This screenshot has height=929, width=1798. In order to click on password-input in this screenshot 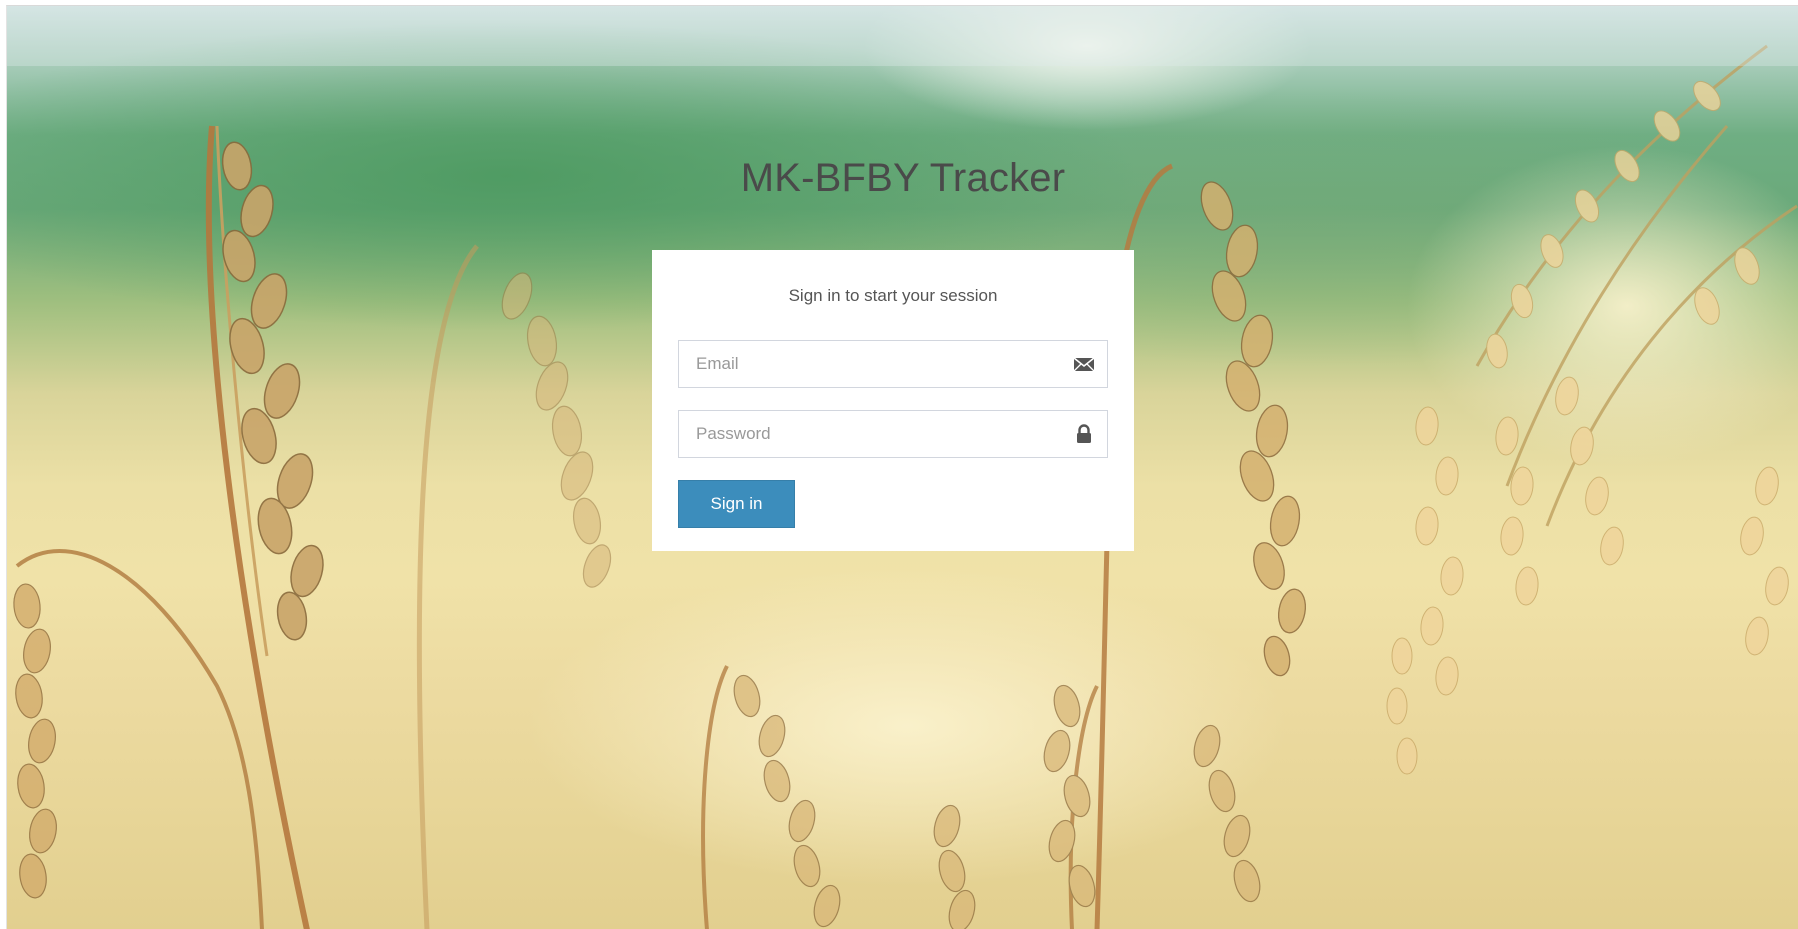, I will do `click(869, 434)`.